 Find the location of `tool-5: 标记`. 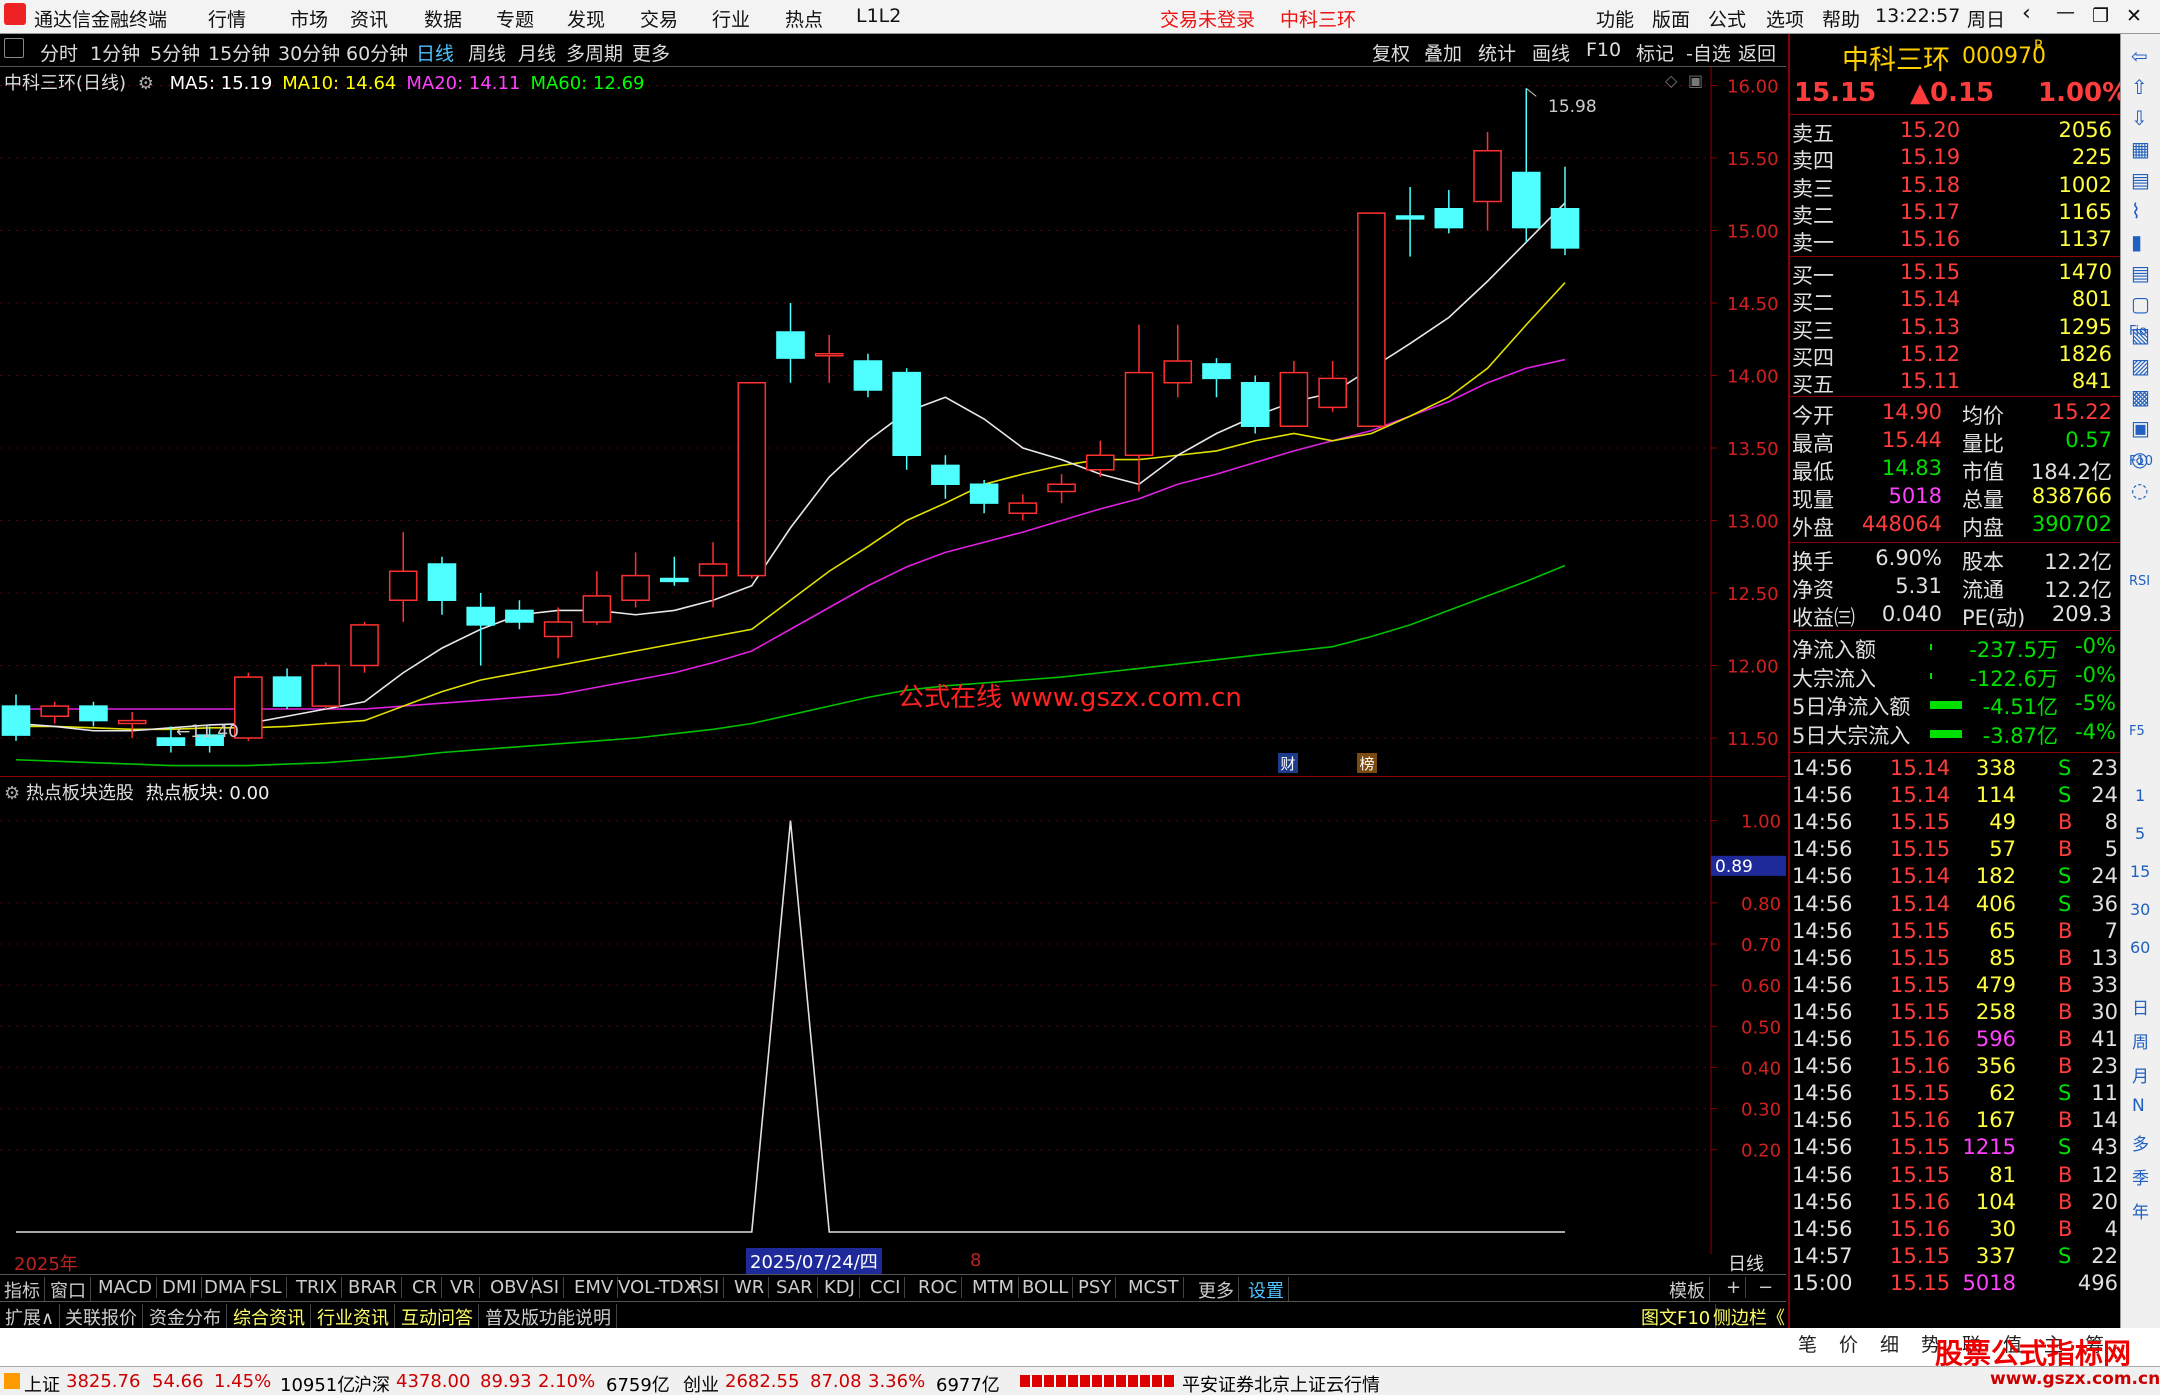

tool-5: 标记 is located at coordinates (1655, 52).